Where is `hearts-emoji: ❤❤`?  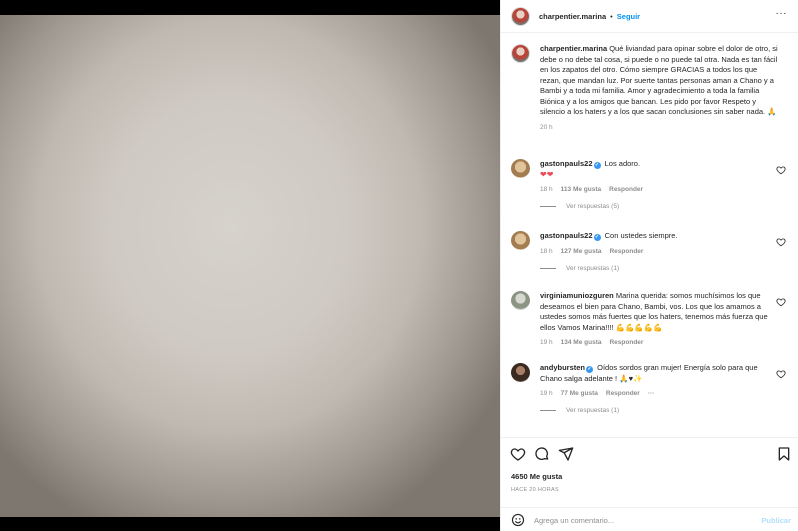 hearts-emoji: ❤❤ is located at coordinates (547, 174).